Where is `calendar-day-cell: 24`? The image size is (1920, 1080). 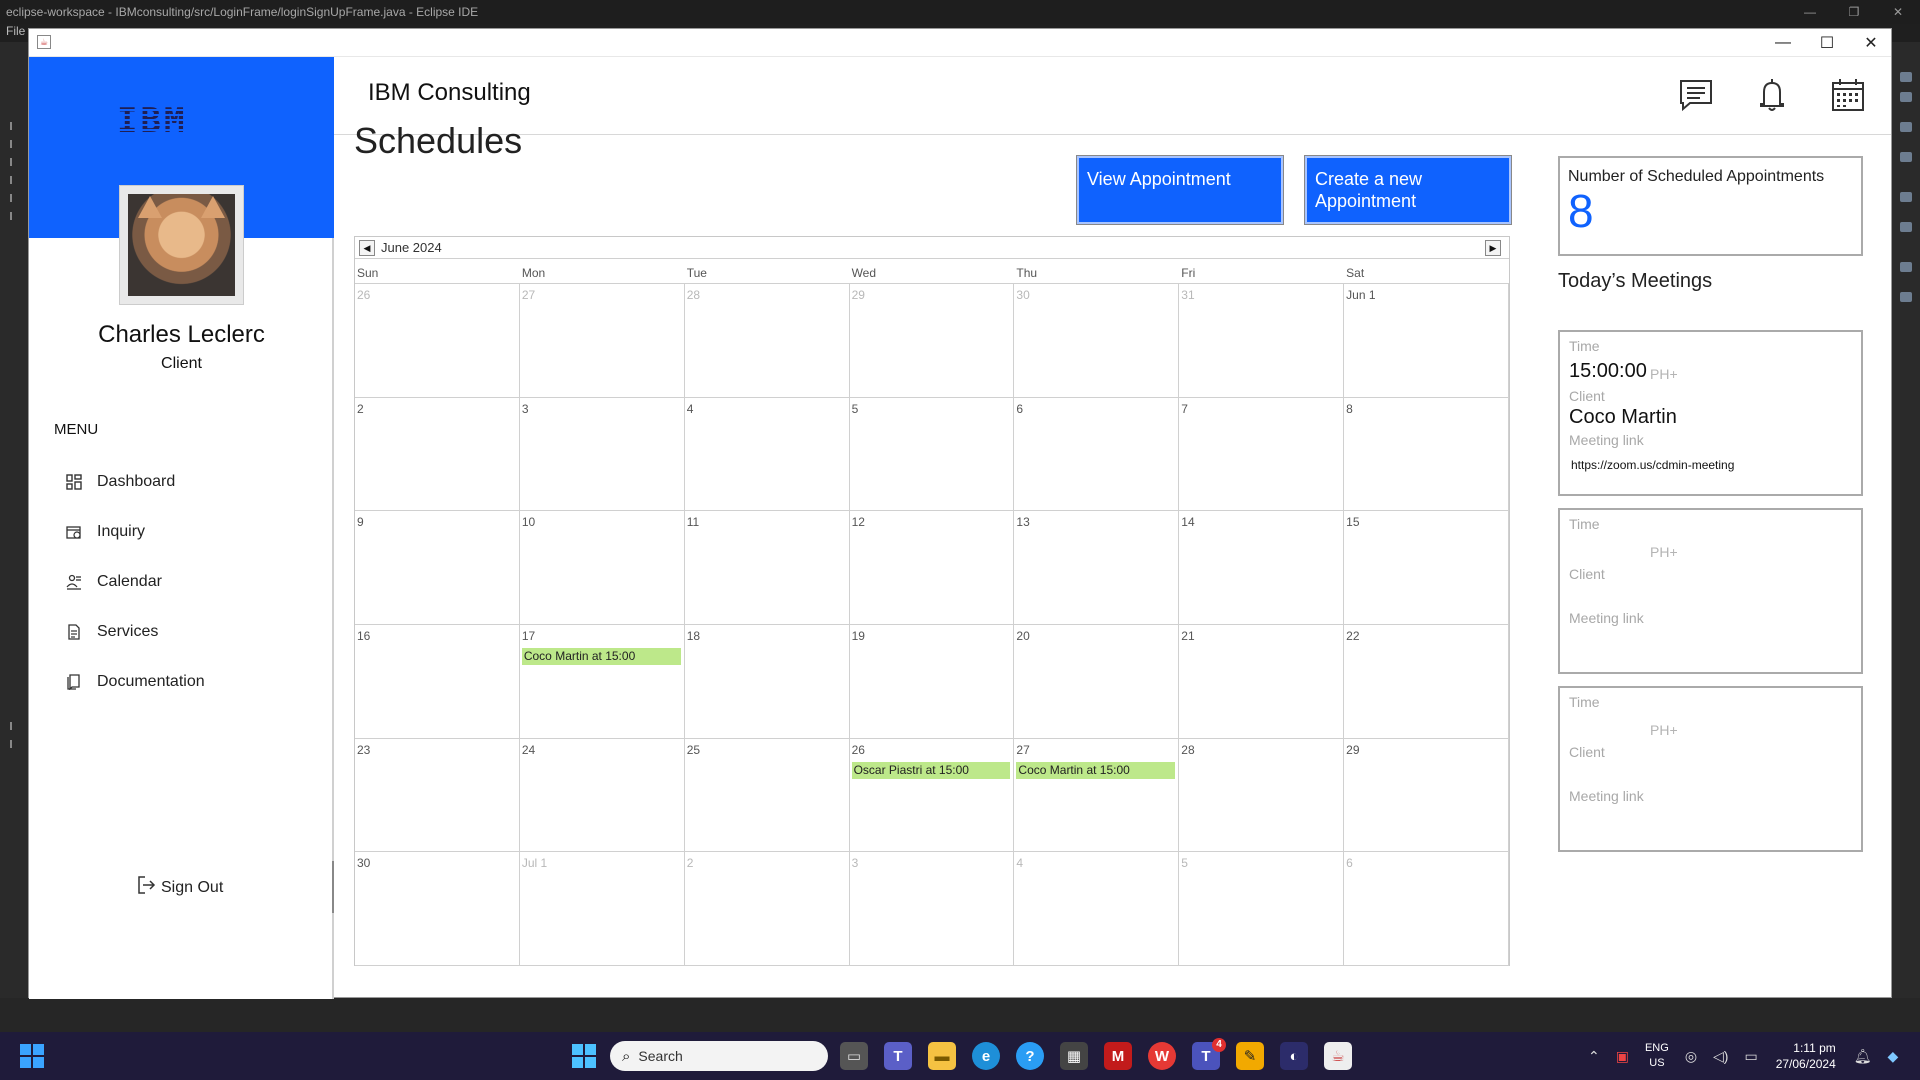 calendar-day-cell: 24 is located at coordinates (602, 795).